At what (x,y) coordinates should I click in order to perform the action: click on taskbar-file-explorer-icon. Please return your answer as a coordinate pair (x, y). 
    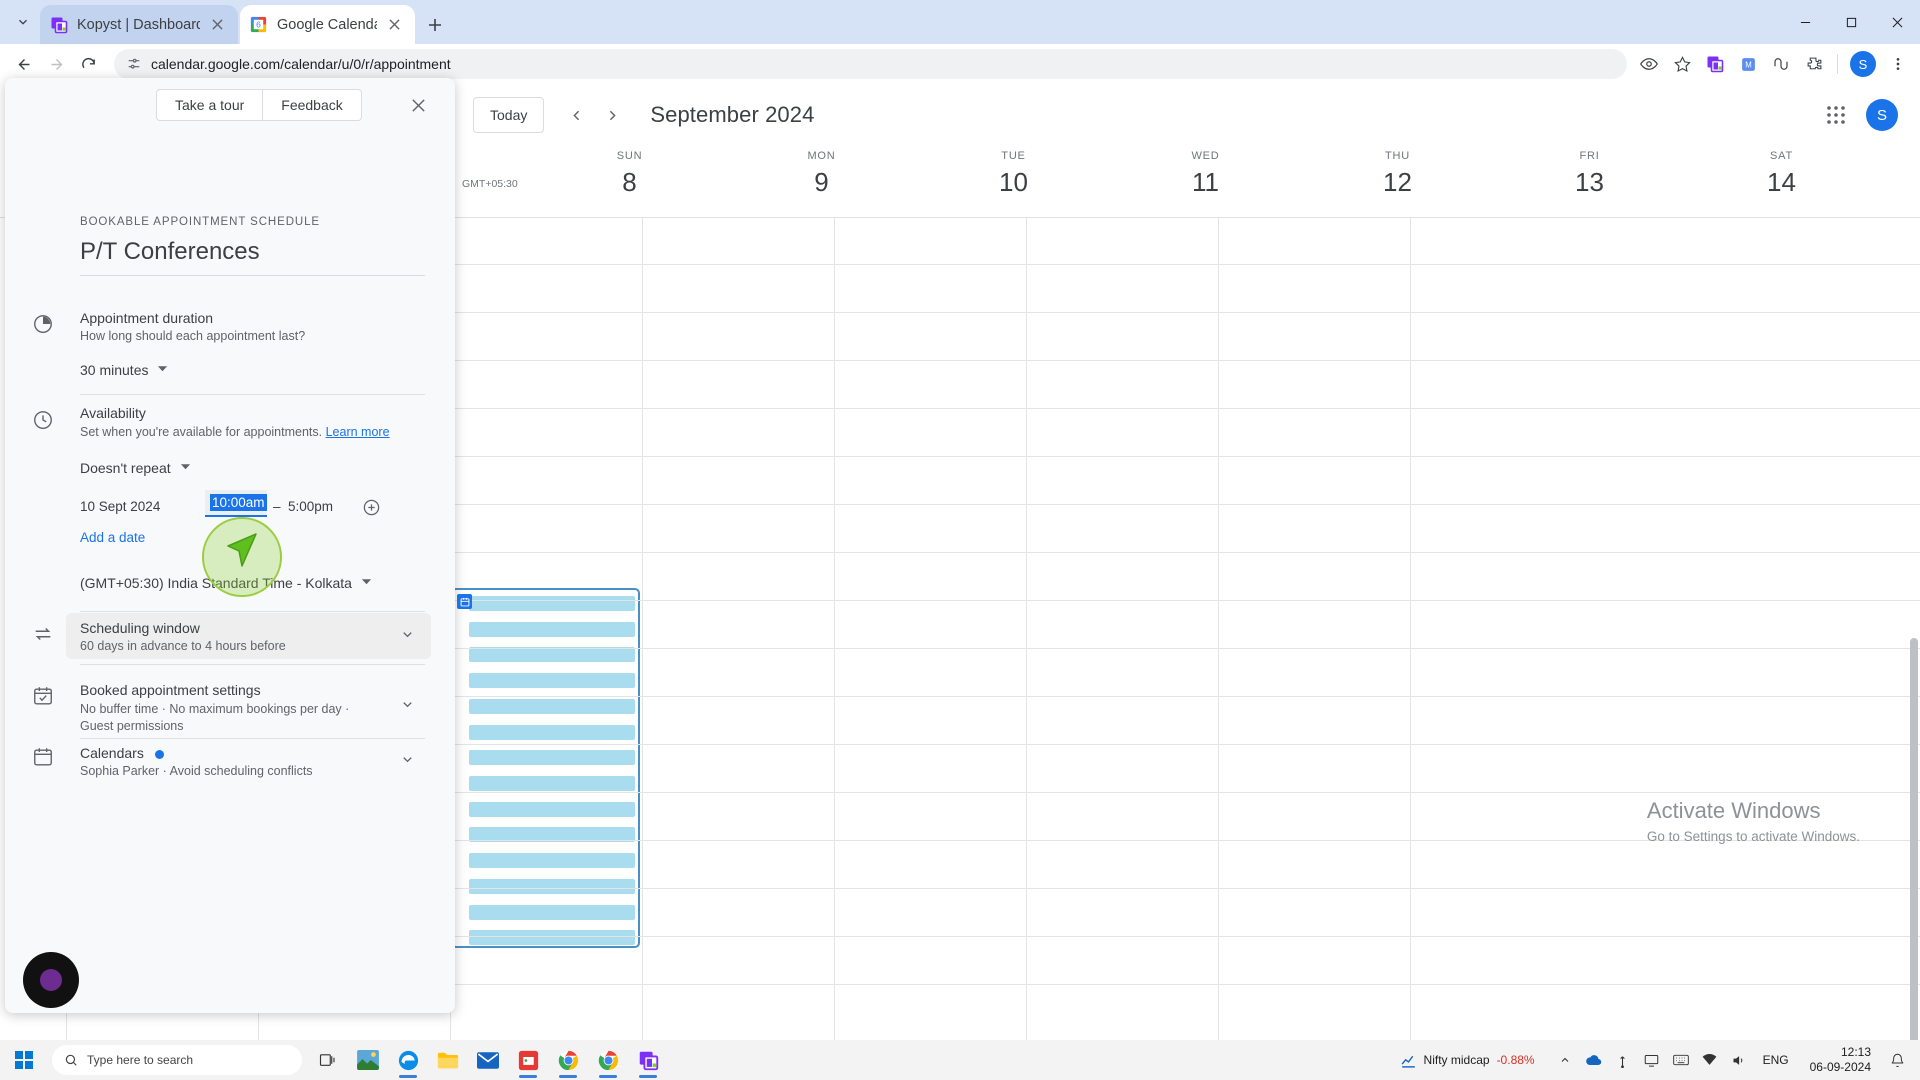
    Looking at the image, I should click on (448, 1060).